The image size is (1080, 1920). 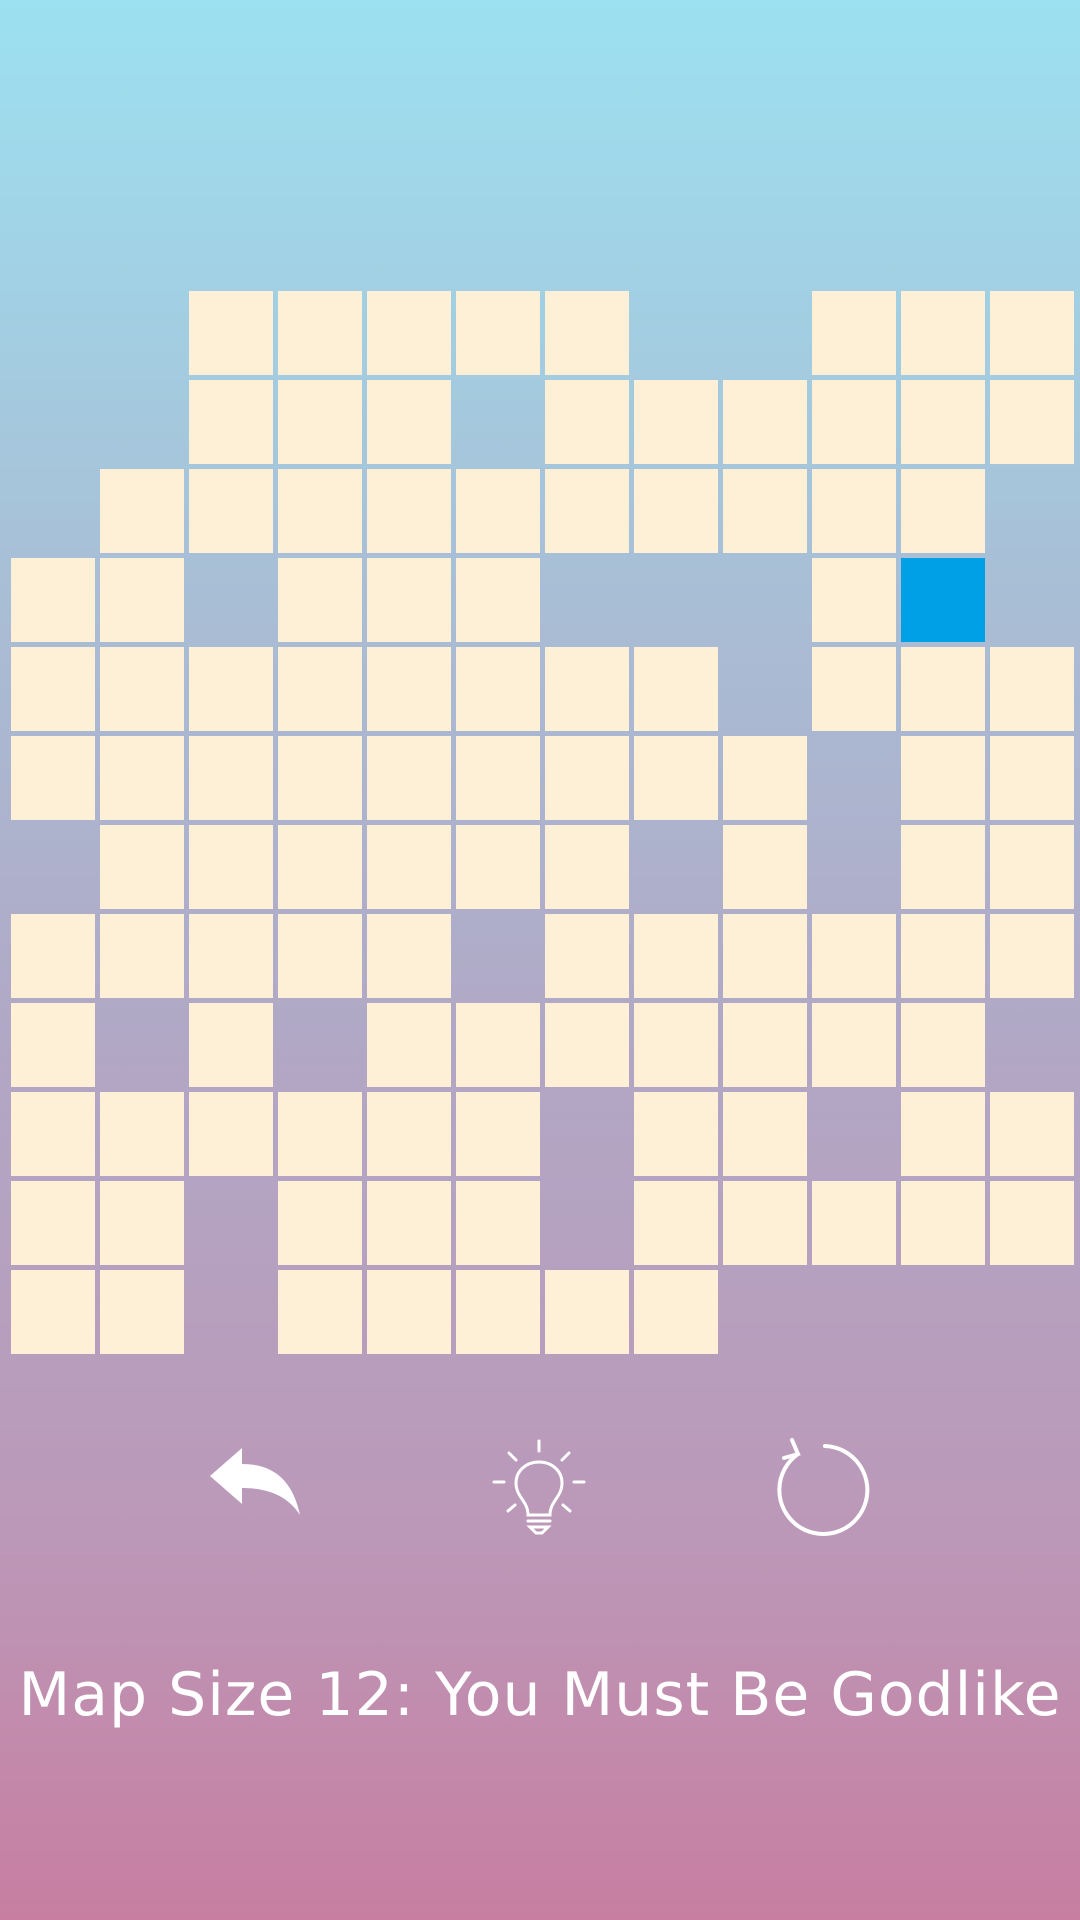 What do you see at coordinates (260, 1490) in the screenshot?
I see `undo-button` at bounding box center [260, 1490].